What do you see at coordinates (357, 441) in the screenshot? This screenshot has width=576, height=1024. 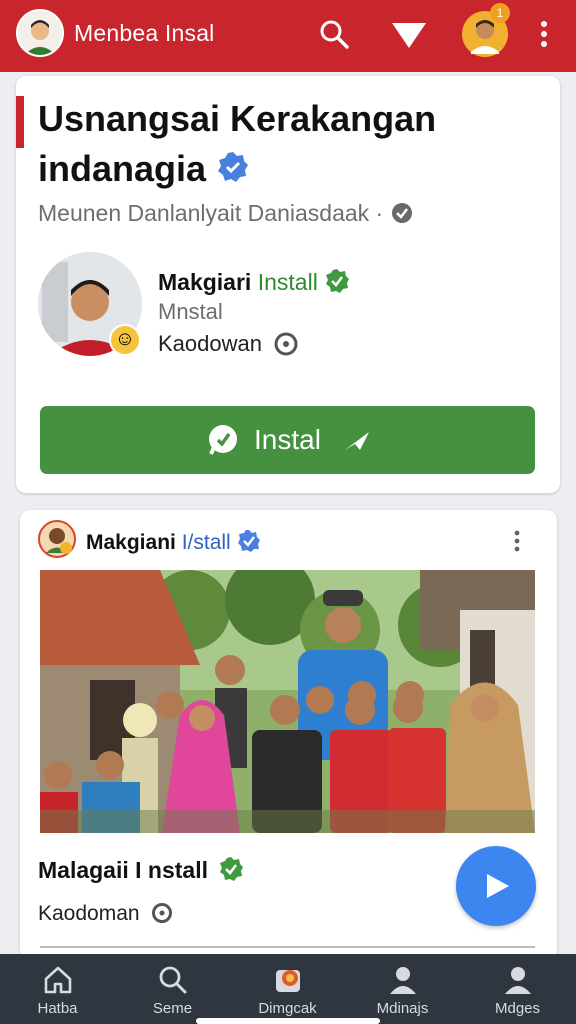 I see `send-icon` at bounding box center [357, 441].